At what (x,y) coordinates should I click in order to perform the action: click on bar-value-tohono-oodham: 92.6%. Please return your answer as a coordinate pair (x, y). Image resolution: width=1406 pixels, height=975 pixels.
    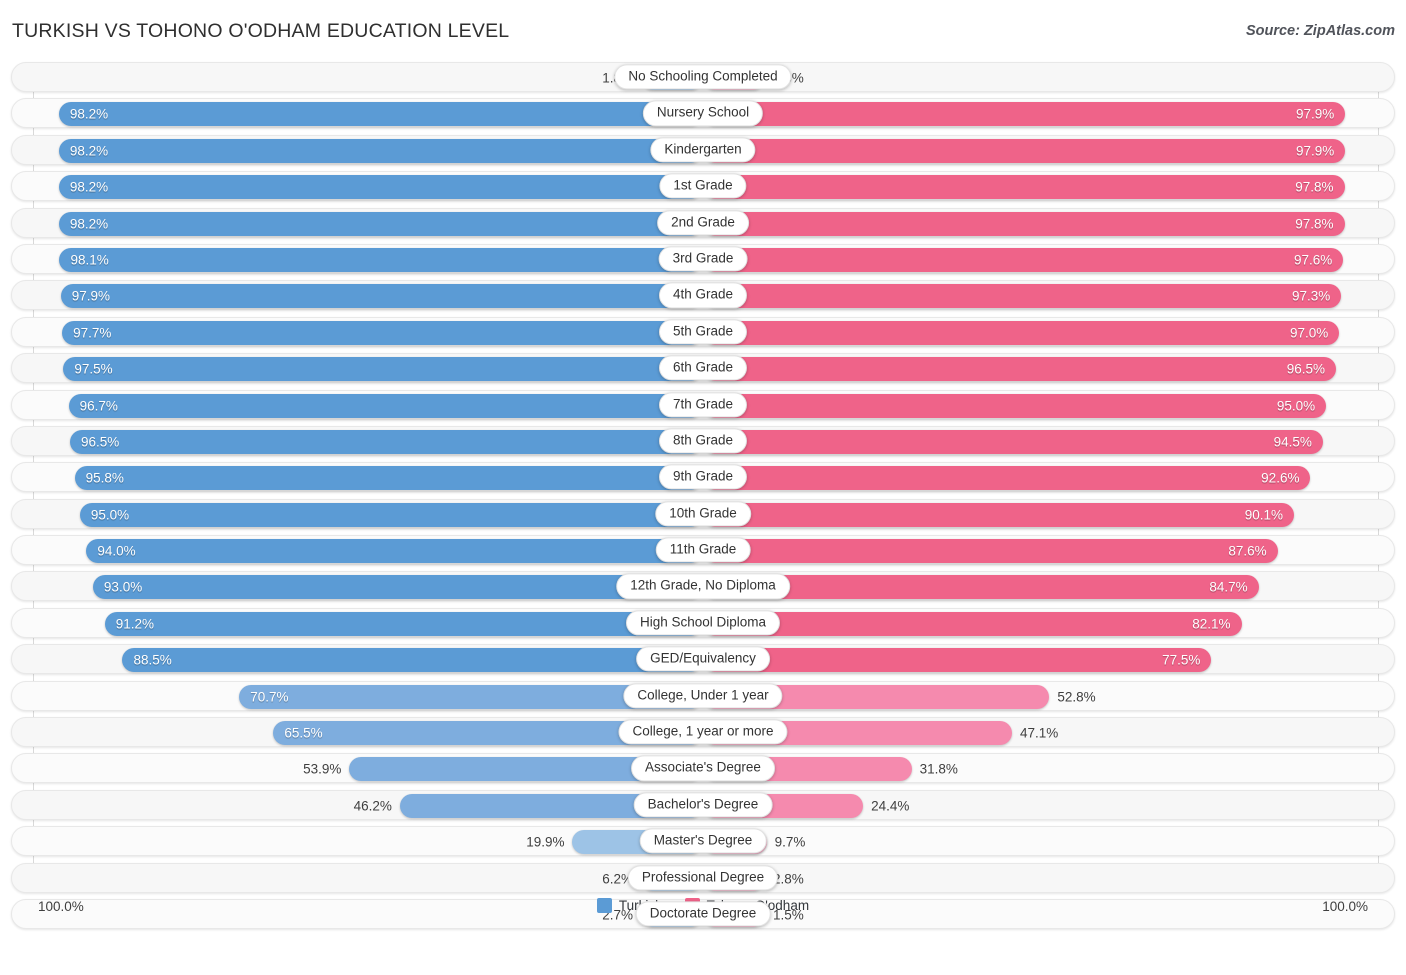
    Looking at the image, I should click on (1280, 478).